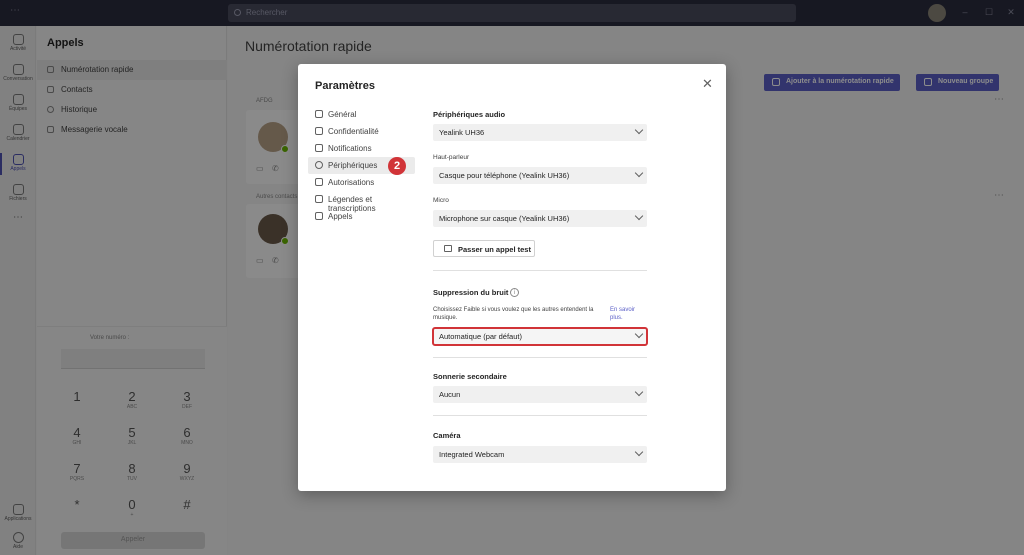 The width and height of the screenshot is (1024, 555). I want to click on settings-nav-notifications: Notifications, so click(361, 148).